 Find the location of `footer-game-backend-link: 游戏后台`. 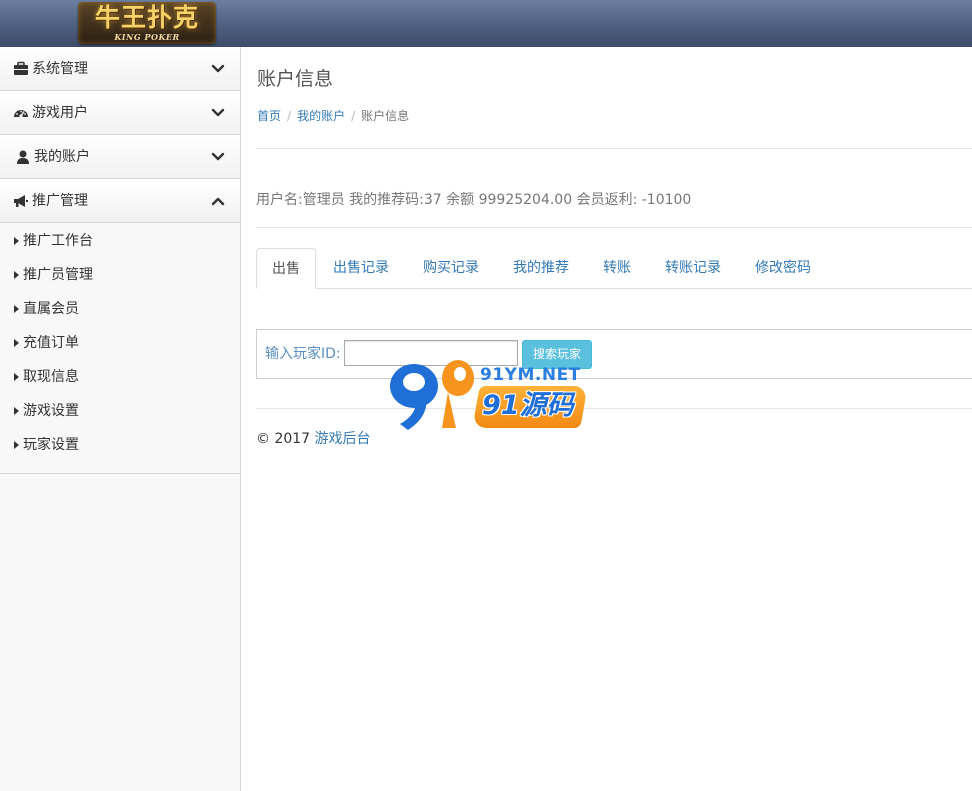

footer-game-backend-link: 游戏后台 is located at coordinates (343, 439).